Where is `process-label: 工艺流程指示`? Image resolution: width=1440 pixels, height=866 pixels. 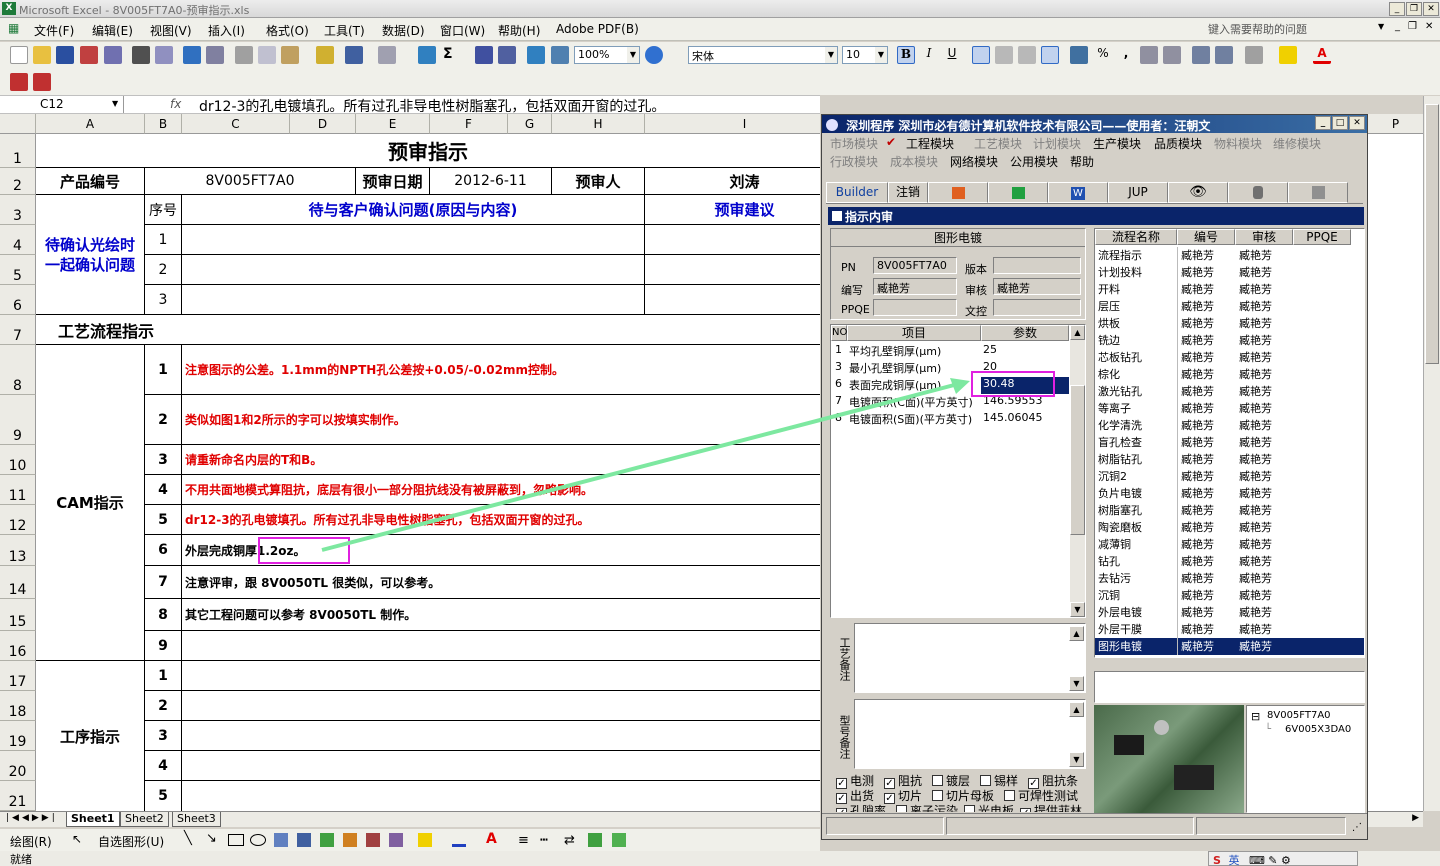
process-label: 工艺流程指示 is located at coordinates (428, 330).